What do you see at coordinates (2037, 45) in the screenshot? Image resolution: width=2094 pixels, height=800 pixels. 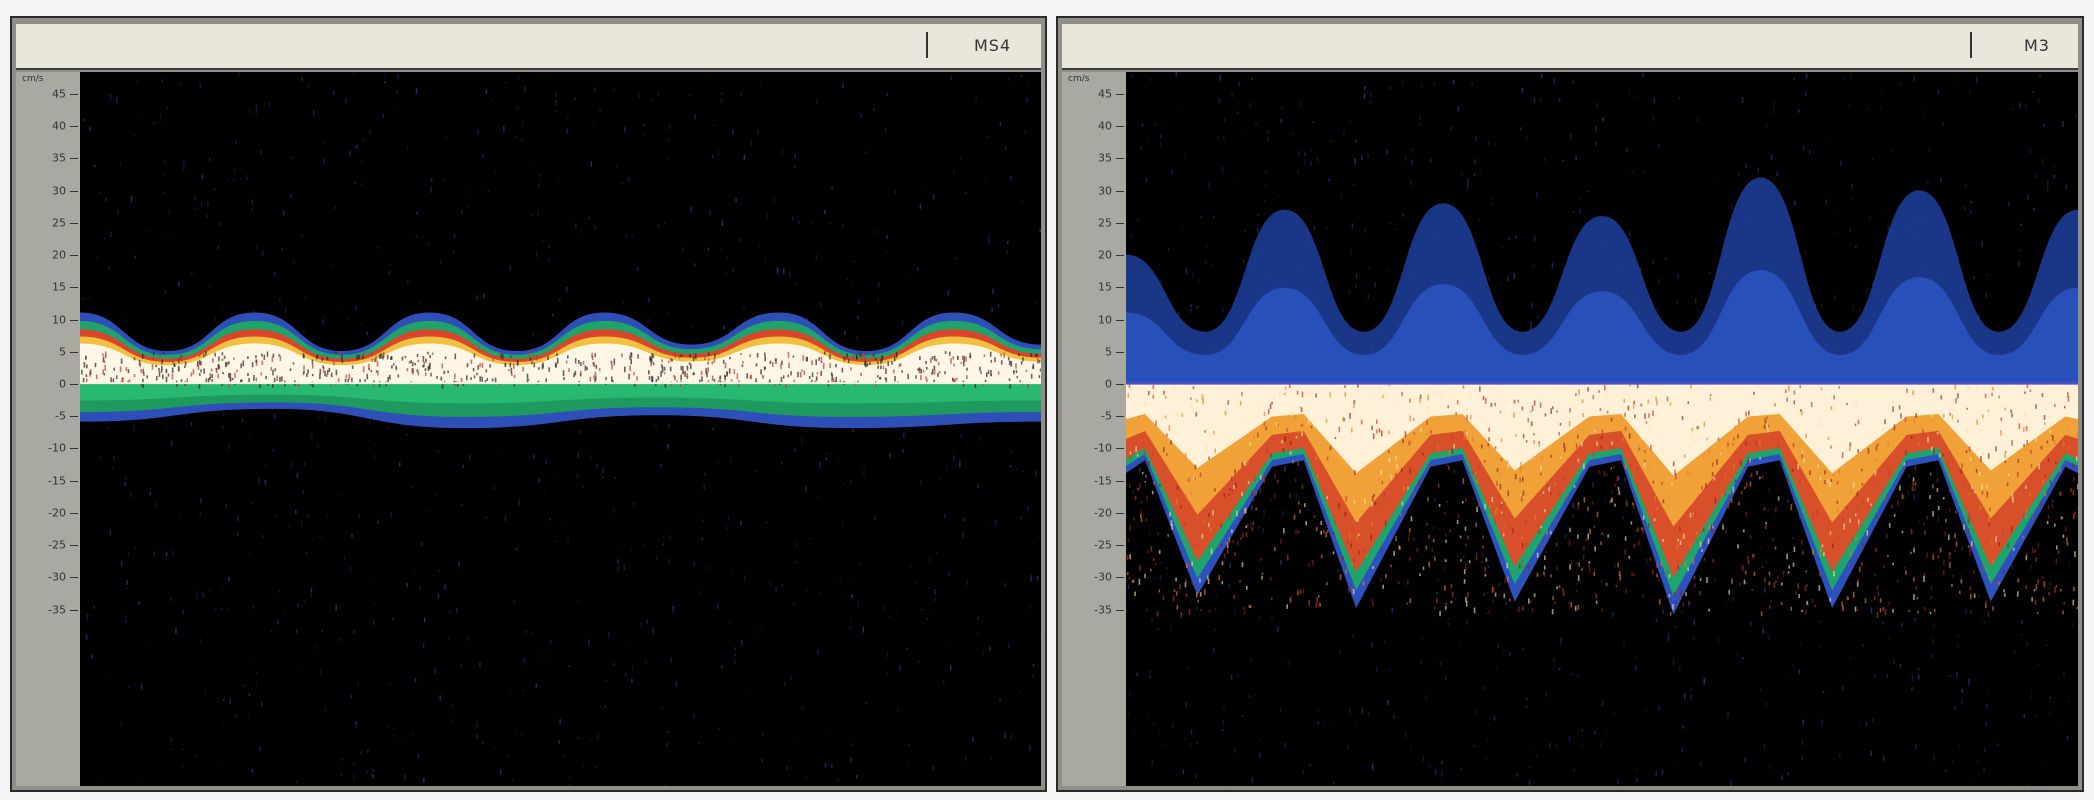 I see `probe-label: M3` at bounding box center [2037, 45].